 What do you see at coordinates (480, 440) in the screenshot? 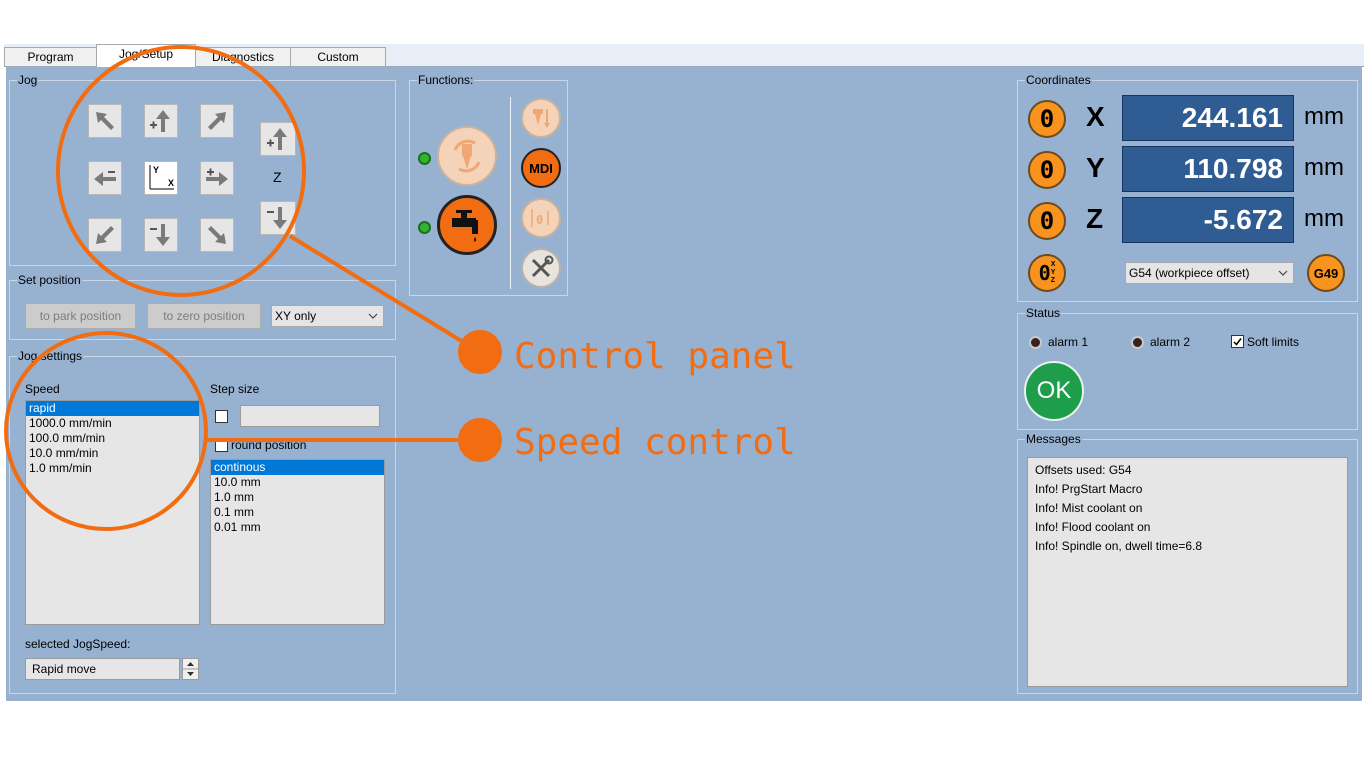
I see `speed-control-marker` at bounding box center [480, 440].